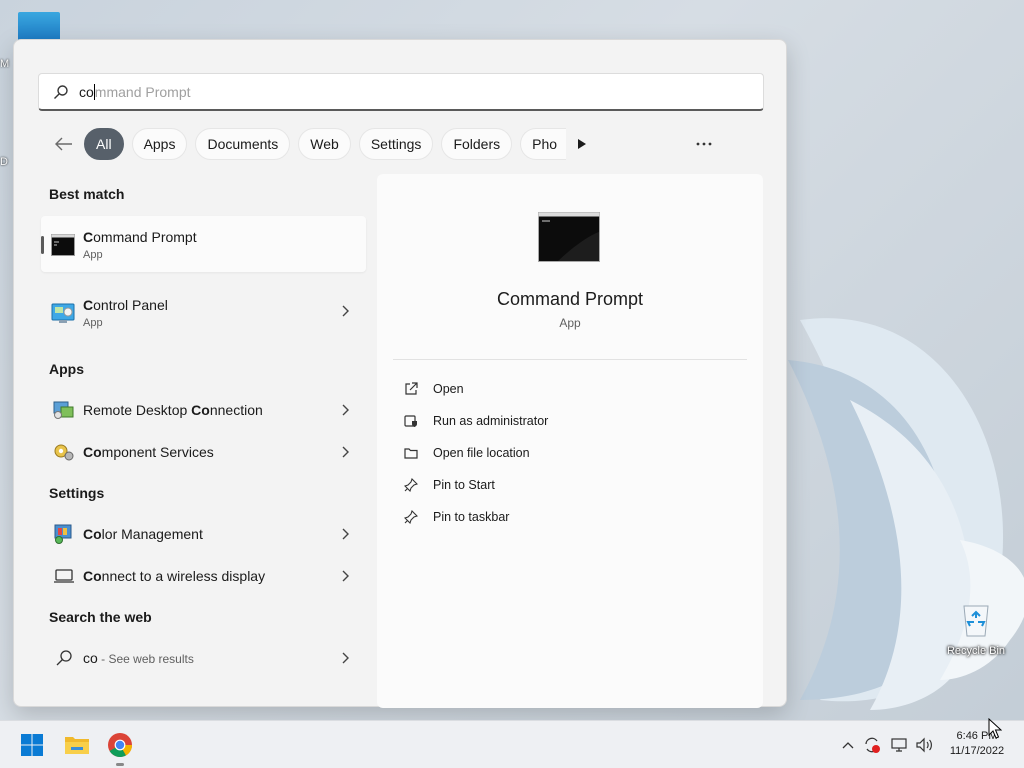 This screenshot has height=768, width=1024. I want to click on start-button, so click(32, 745).